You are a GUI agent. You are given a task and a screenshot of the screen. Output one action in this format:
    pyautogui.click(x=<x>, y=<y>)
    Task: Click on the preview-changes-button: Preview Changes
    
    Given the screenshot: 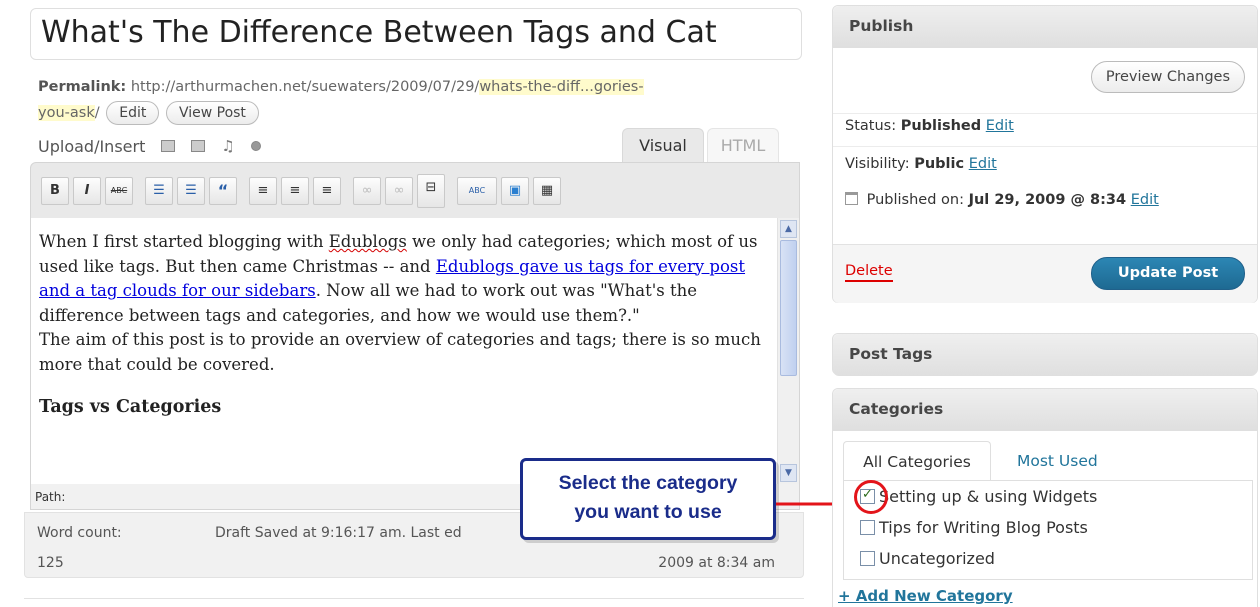 What is the action you would take?
    pyautogui.click(x=1167, y=77)
    